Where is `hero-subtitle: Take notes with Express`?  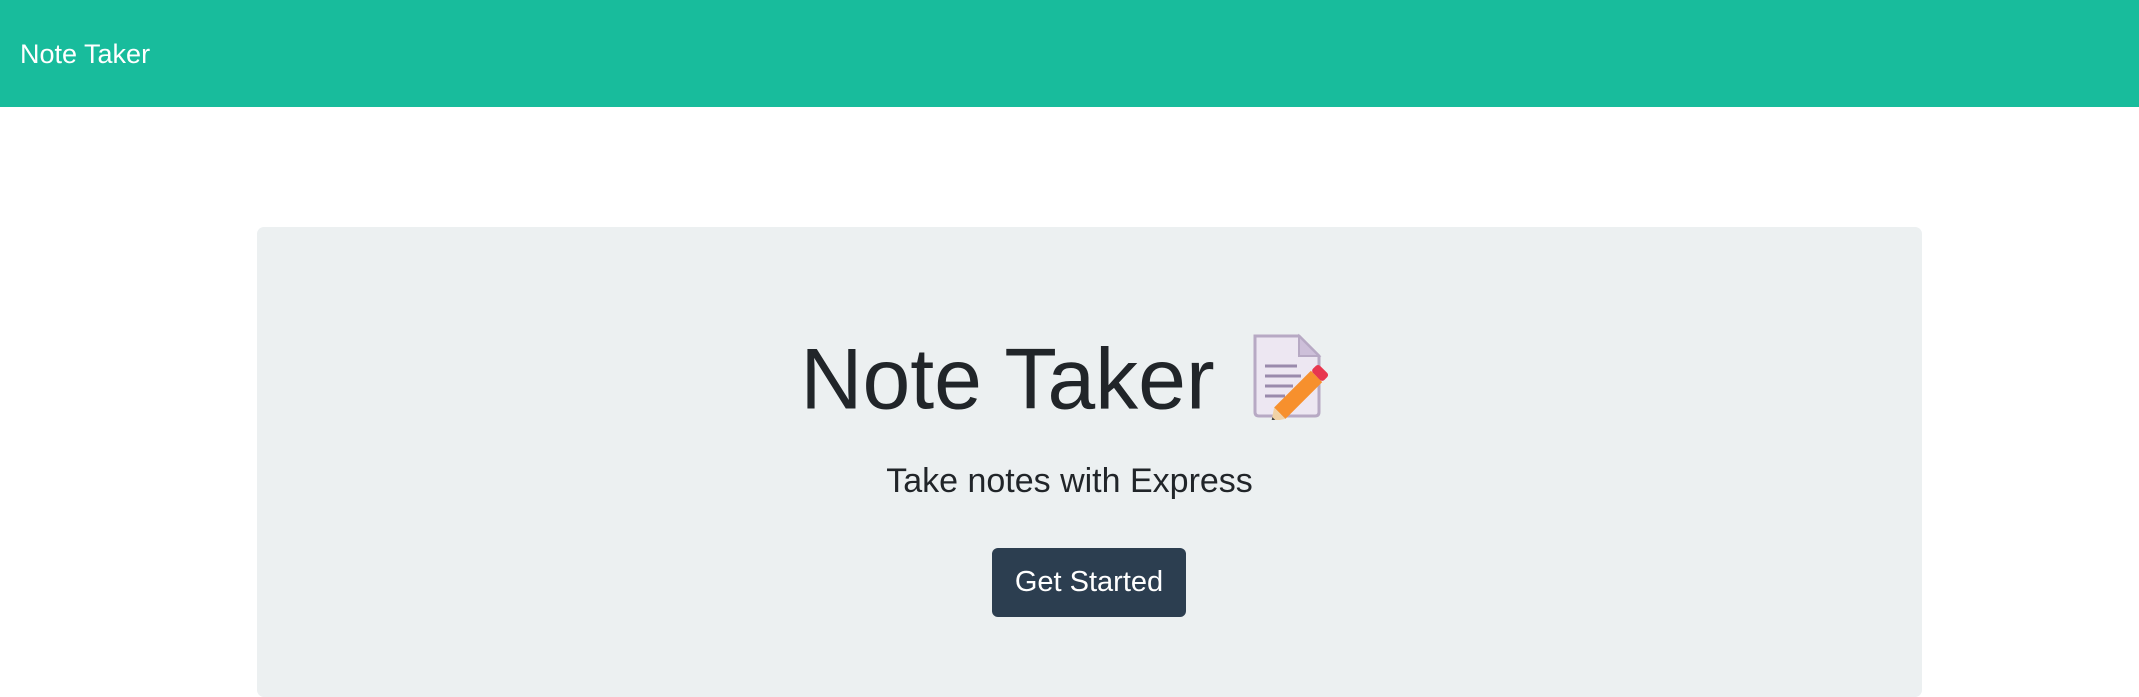
hero-subtitle: Take notes with Express is located at coordinates (1069, 481).